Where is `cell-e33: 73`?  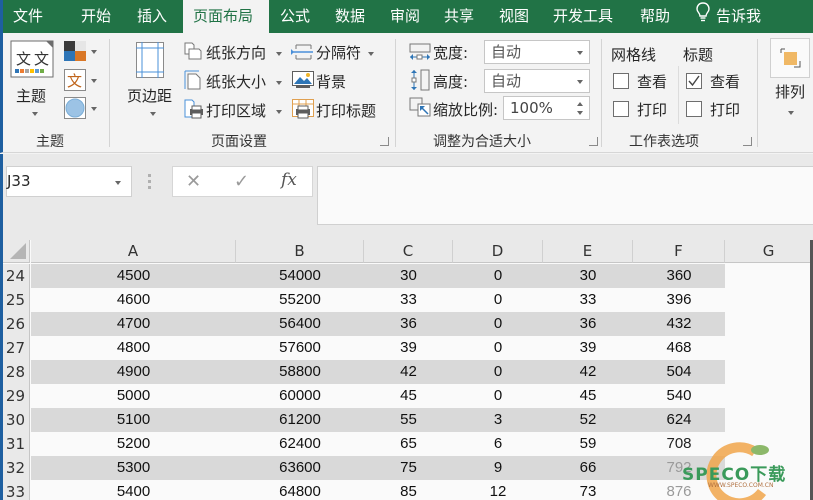
cell-e33: 73 is located at coordinates (588, 490).